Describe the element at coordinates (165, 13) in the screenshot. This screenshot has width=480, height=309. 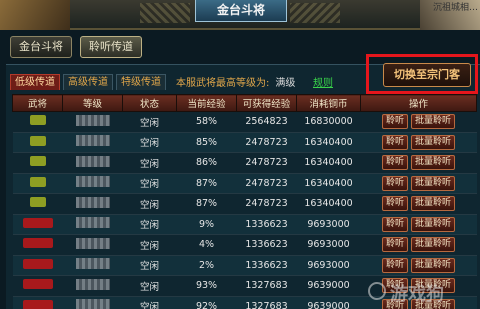
I see `ornament-left` at that location.